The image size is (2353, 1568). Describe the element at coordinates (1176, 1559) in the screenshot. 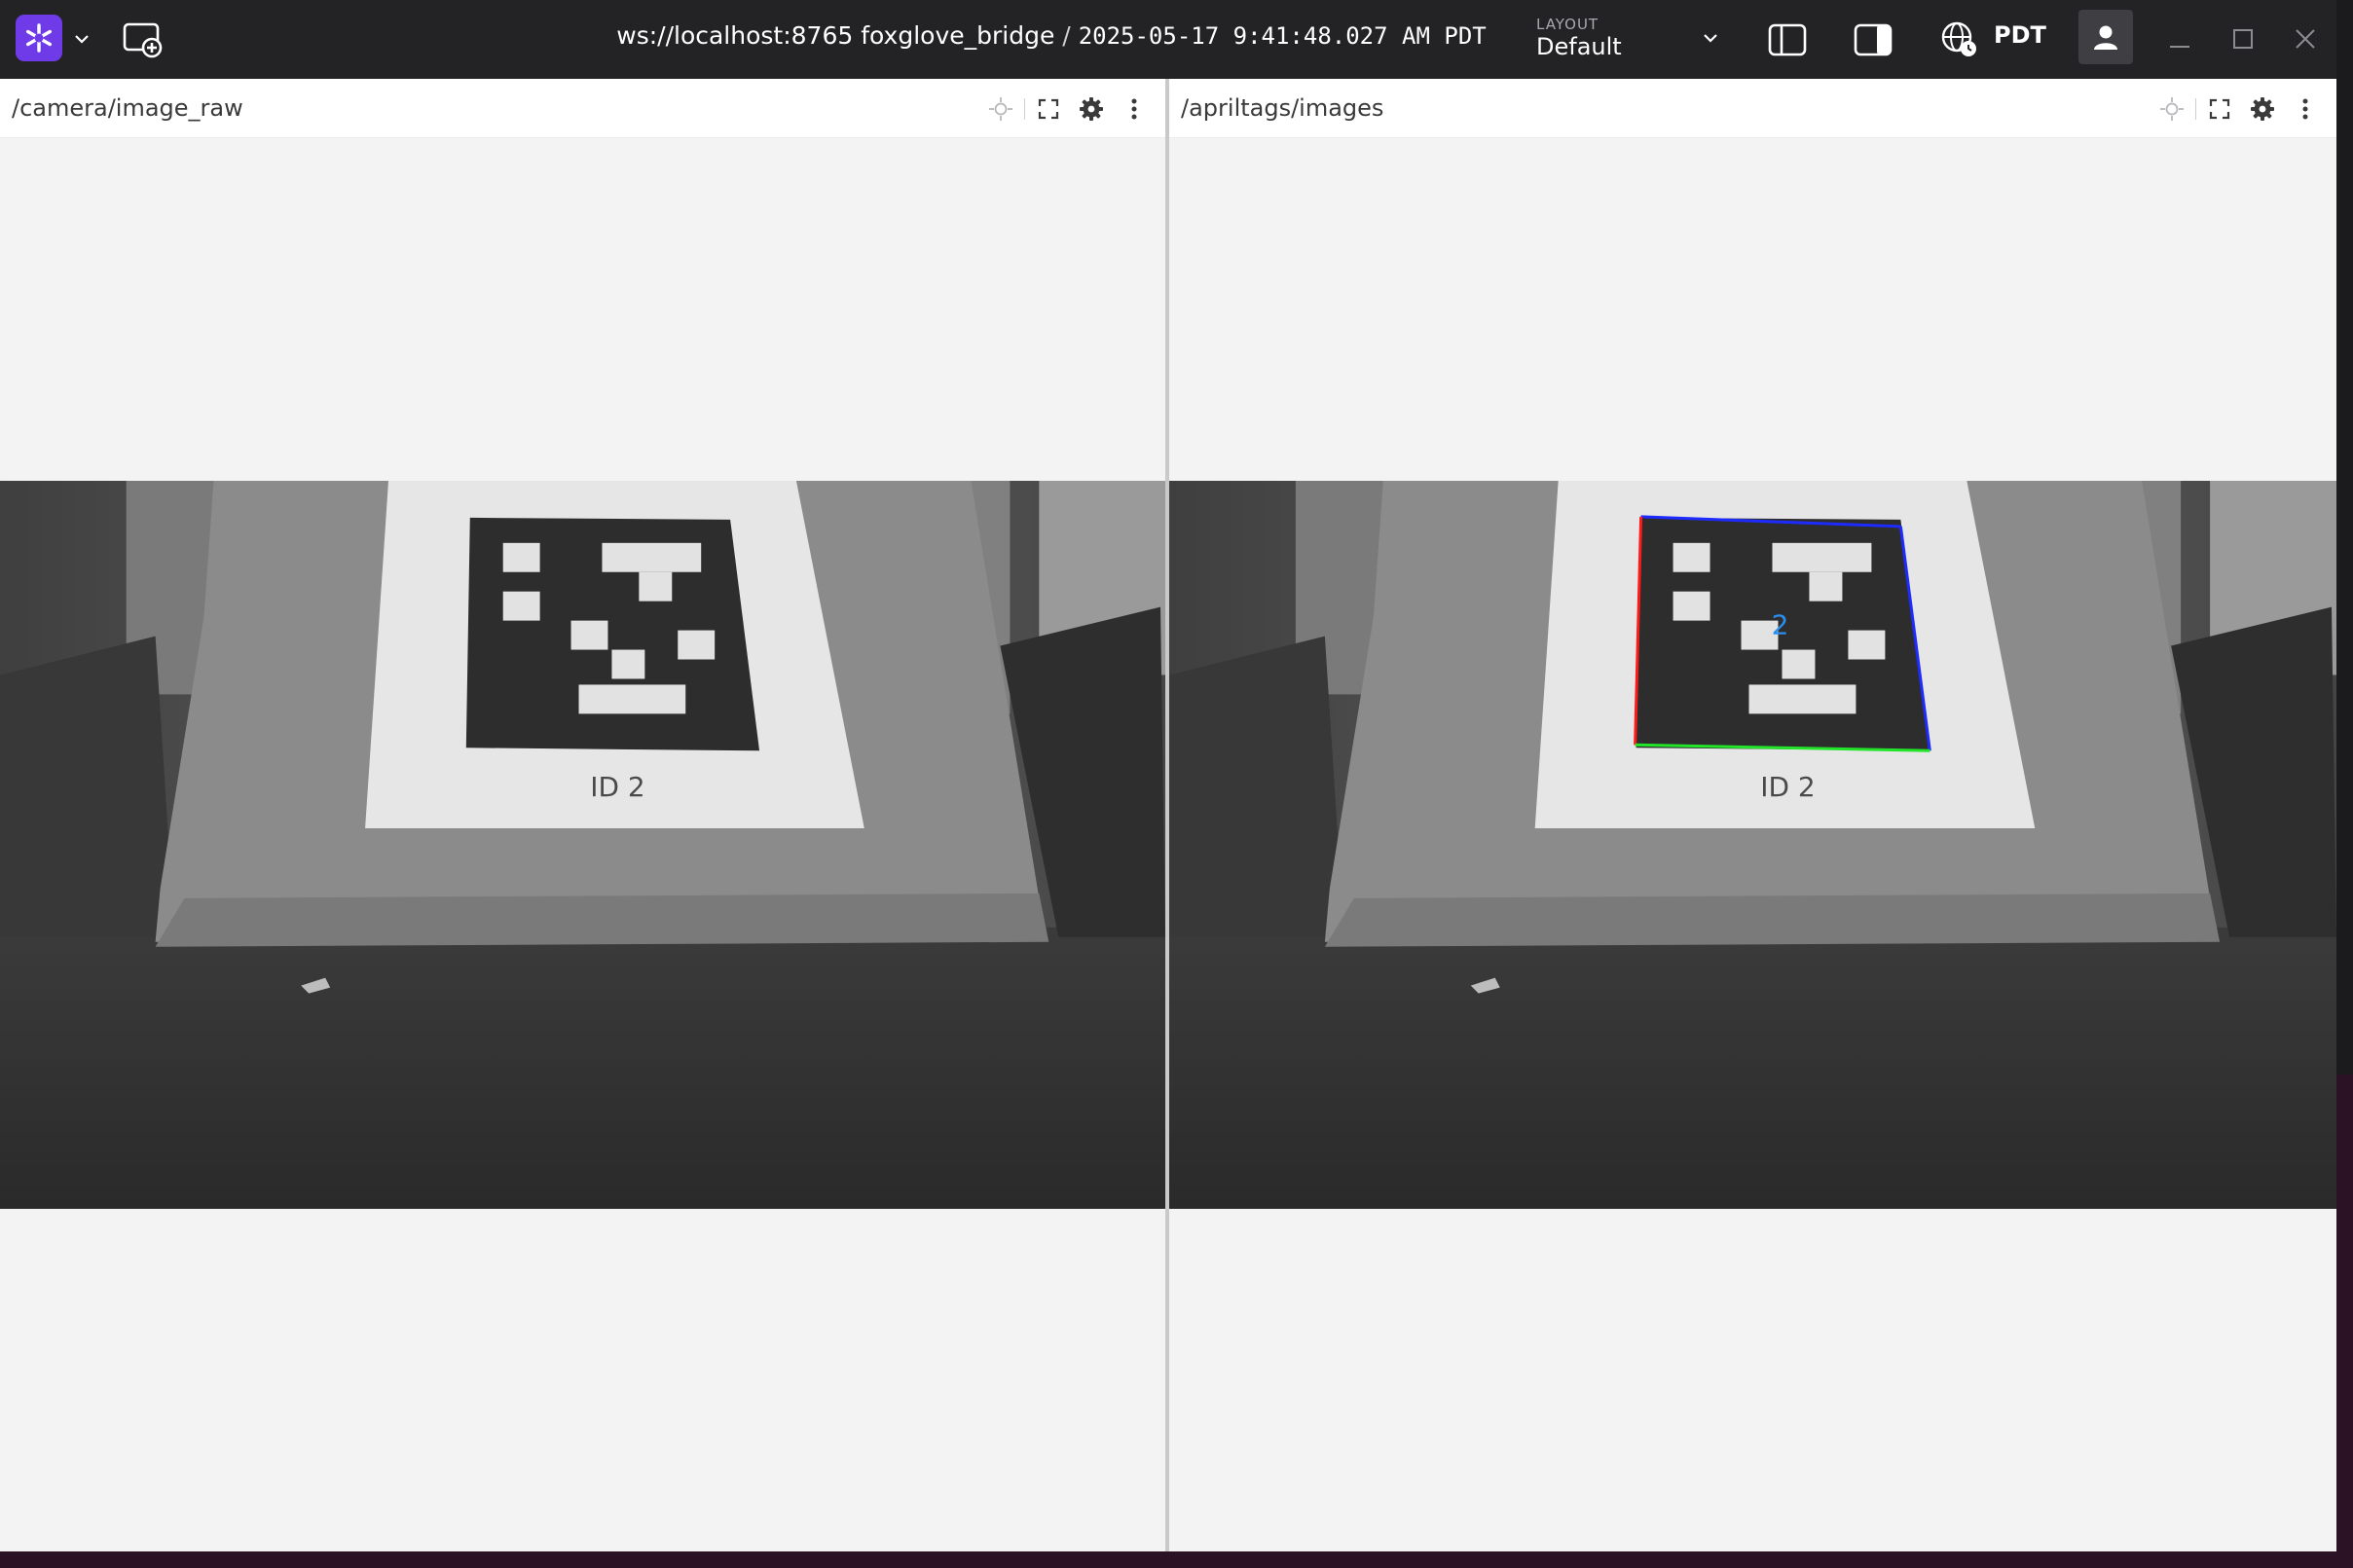

I see `desktop-strip` at that location.